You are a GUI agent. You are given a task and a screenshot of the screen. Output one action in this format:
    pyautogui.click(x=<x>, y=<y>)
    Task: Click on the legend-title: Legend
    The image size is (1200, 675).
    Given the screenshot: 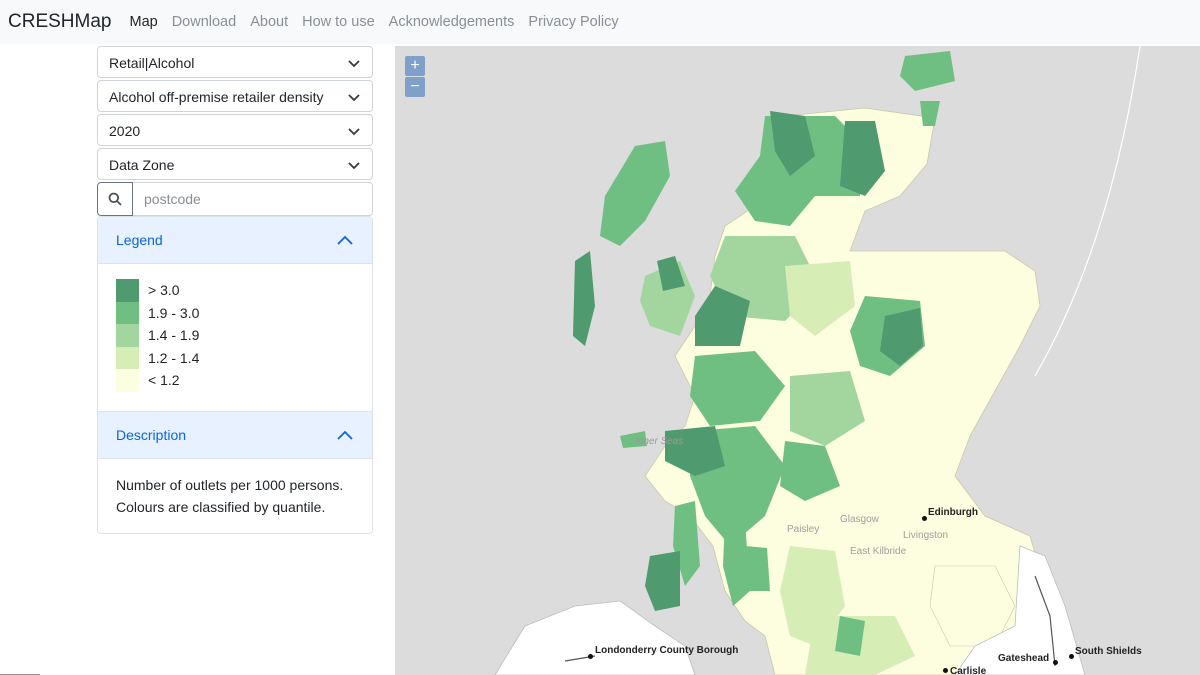 What is the action you would take?
    pyautogui.click(x=139, y=240)
    